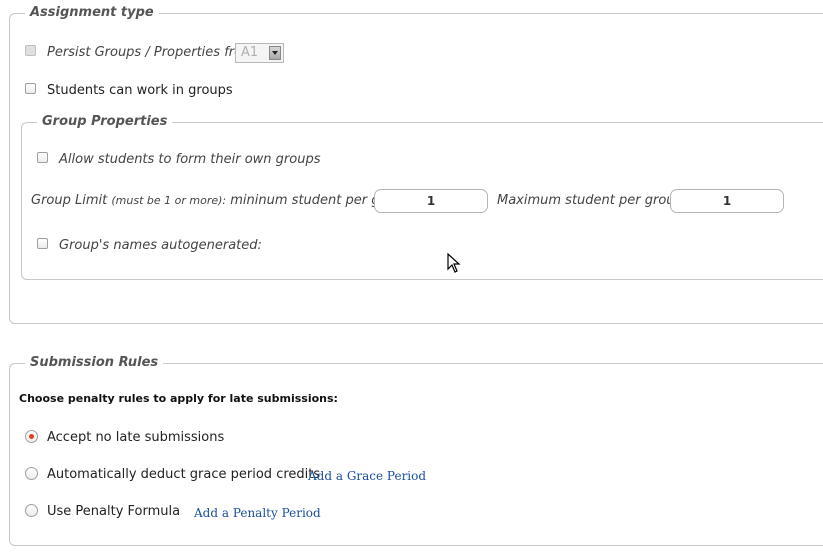 This screenshot has height=555, width=823. I want to click on accept-no-late-radio, so click(31, 436).